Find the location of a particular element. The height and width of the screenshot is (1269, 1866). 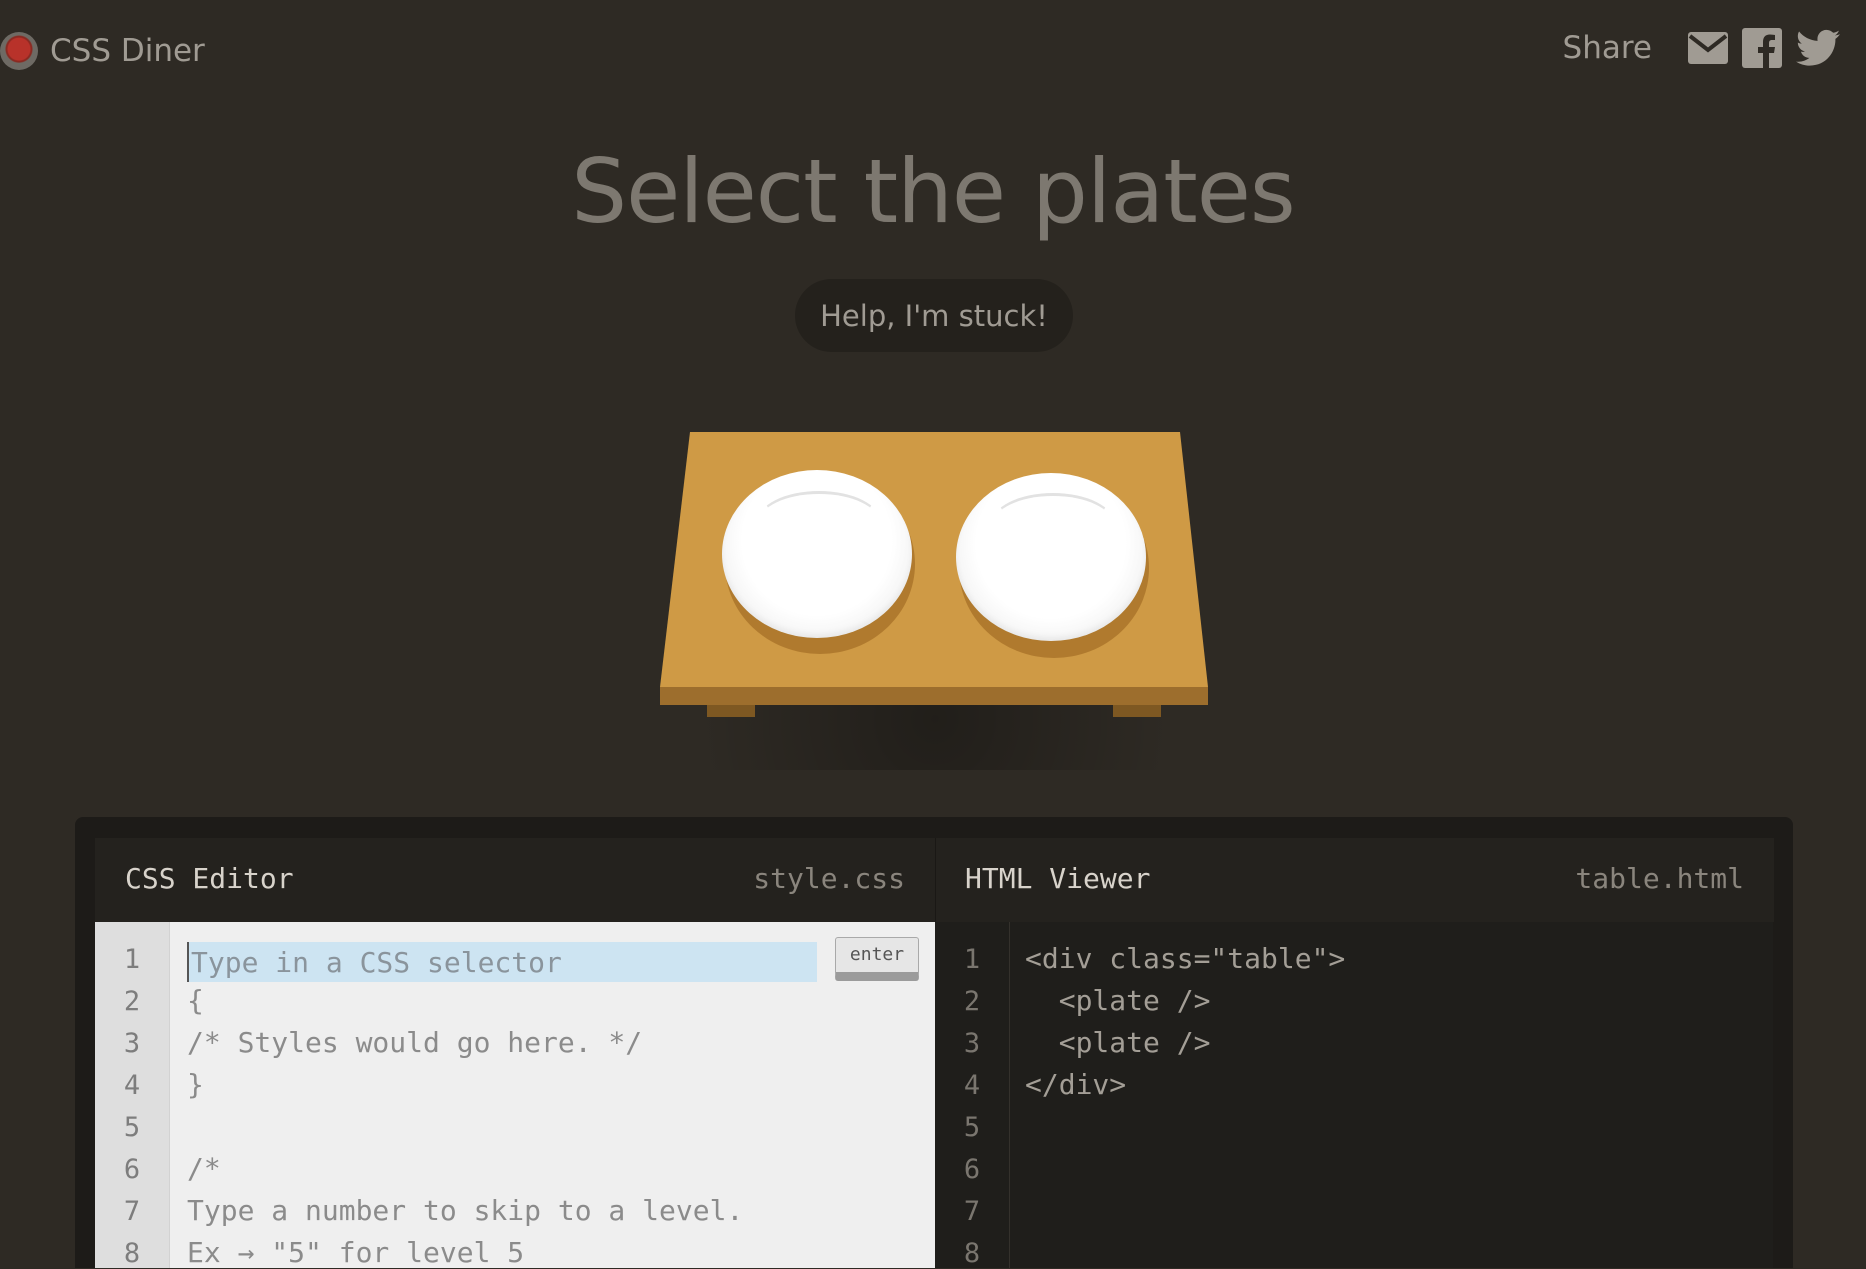

facebook-icon is located at coordinates (1762, 48).